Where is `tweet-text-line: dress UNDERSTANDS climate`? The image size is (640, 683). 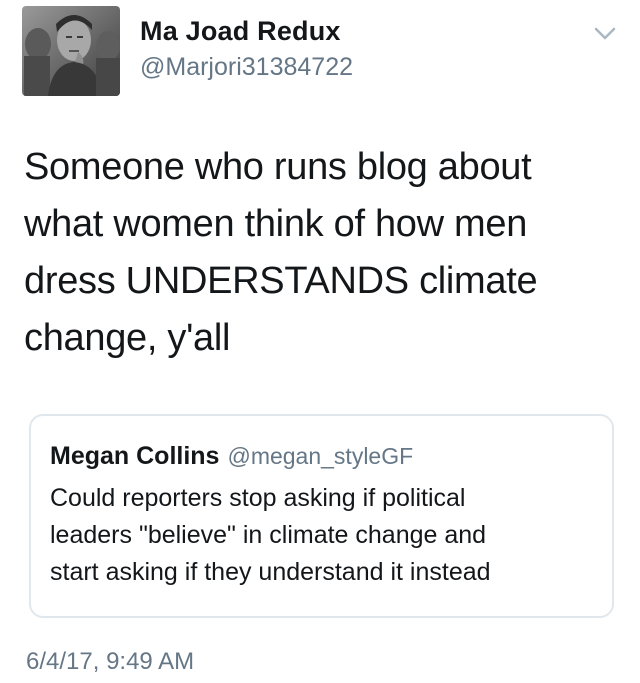
tweet-text-line: dress UNDERSTANDS climate is located at coordinates (281, 281).